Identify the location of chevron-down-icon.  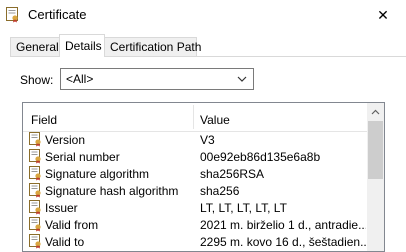
(242, 79).